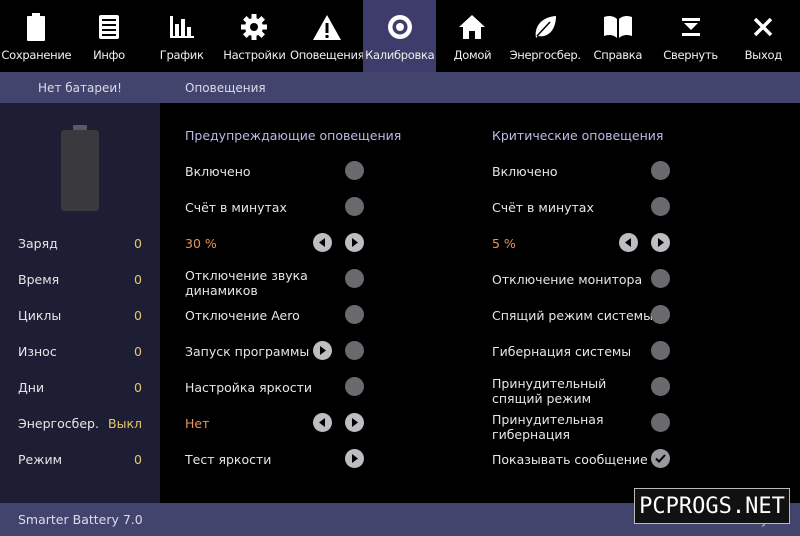 The width and height of the screenshot is (800, 536). What do you see at coordinates (763, 27) in the screenshot?
I see `close-icon` at bounding box center [763, 27].